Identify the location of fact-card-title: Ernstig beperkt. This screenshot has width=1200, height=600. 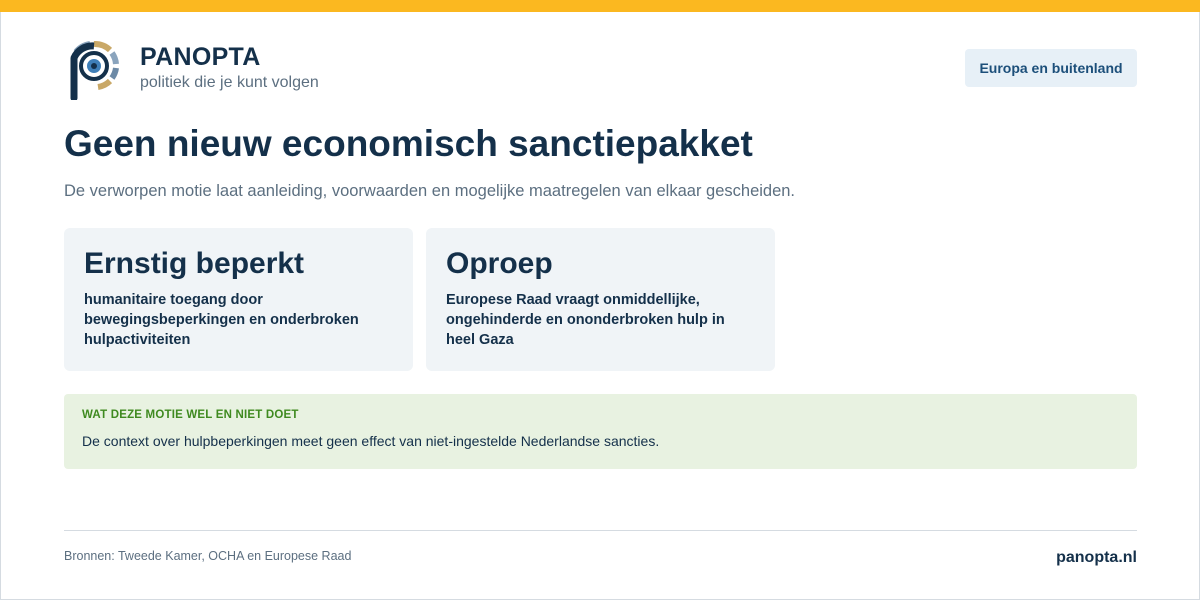
(194, 263).